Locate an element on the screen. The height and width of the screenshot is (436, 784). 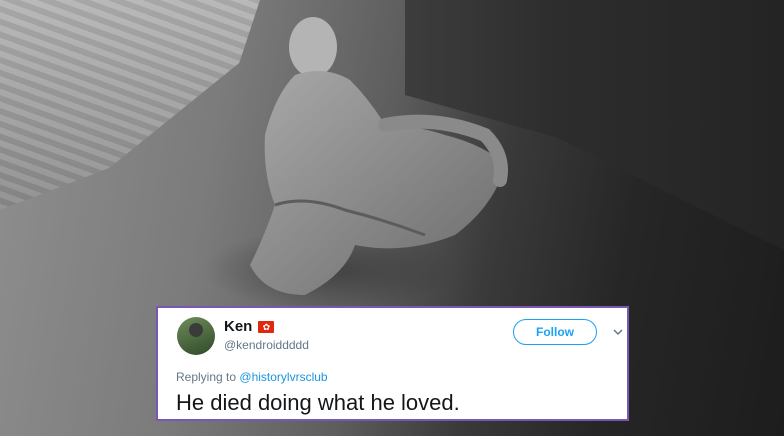
reply-mention-link: @historylvrsclub is located at coordinates (283, 377).